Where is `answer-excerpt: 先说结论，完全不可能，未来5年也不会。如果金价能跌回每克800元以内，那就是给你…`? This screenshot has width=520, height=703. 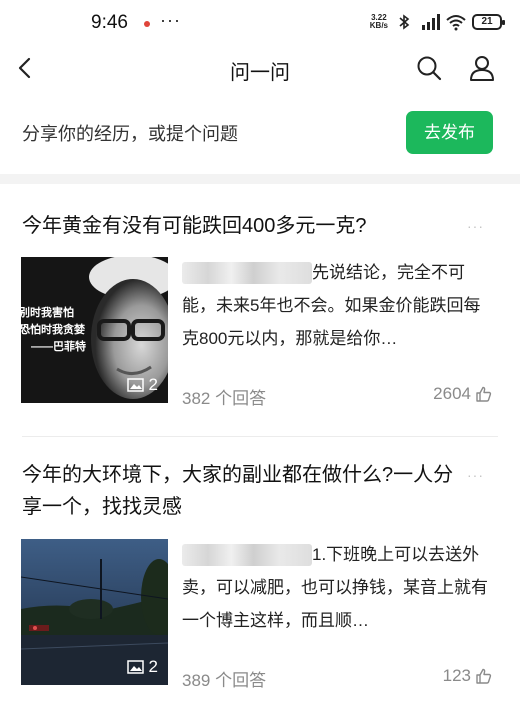
answer-excerpt: 先说结论，完全不可能，未来5年也不会。如果金价能跌回每克800元以内，那就是给你… is located at coordinates (338, 305).